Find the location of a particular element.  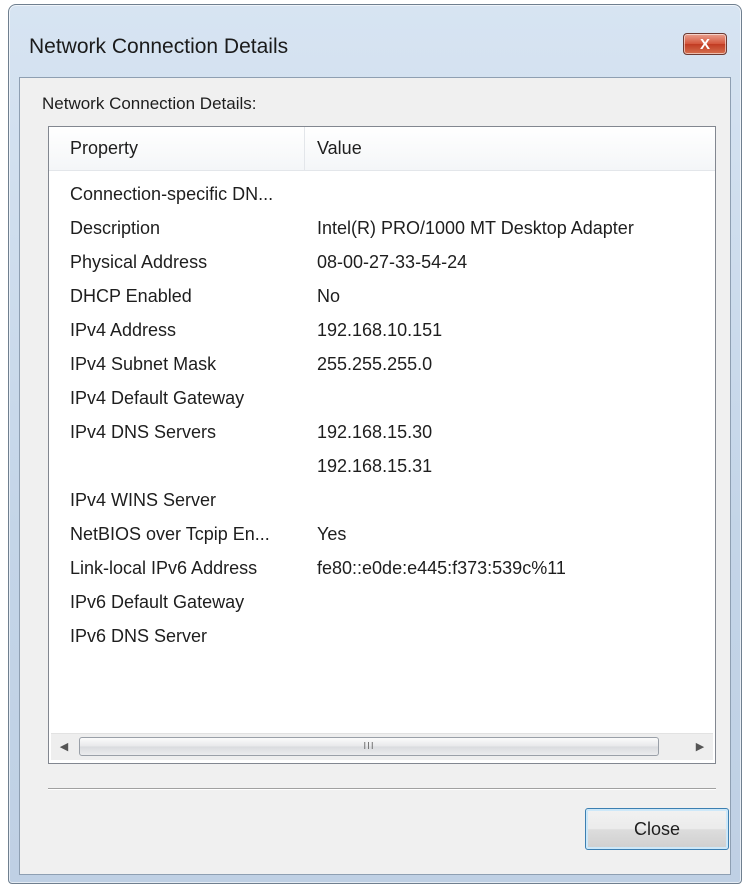

table-row: IPv4 WINS Server is located at coordinates (382, 500).